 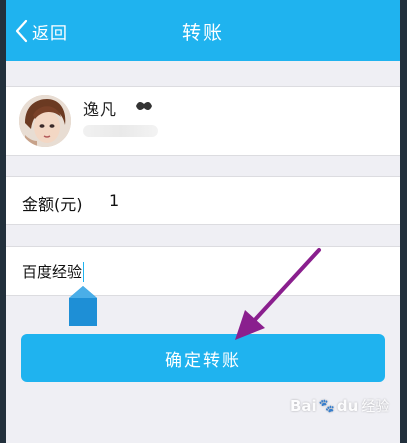 I want to click on baidu-watermark: Bai 🐾 du 经验, so click(x=339, y=406).